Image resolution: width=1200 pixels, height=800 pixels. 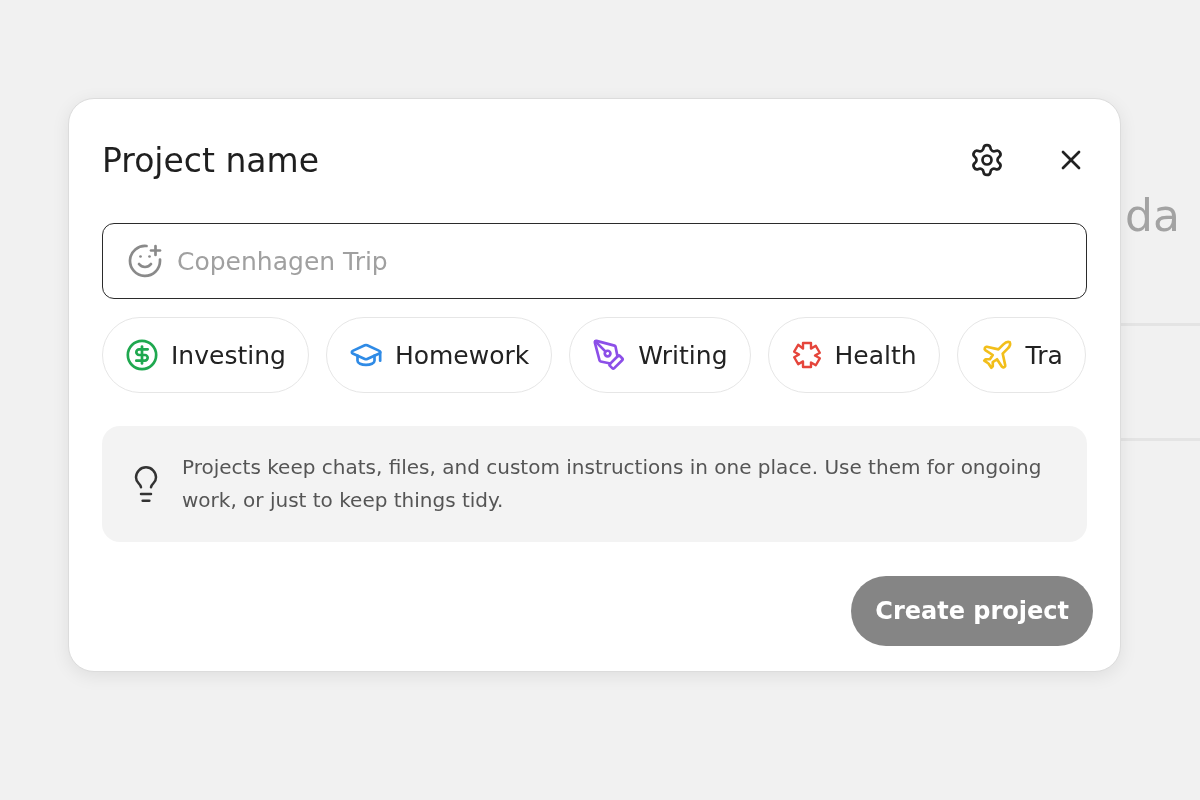 What do you see at coordinates (210, 160) in the screenshot?
I see `dialog-title: Project name` at bounding box center [210, 160].